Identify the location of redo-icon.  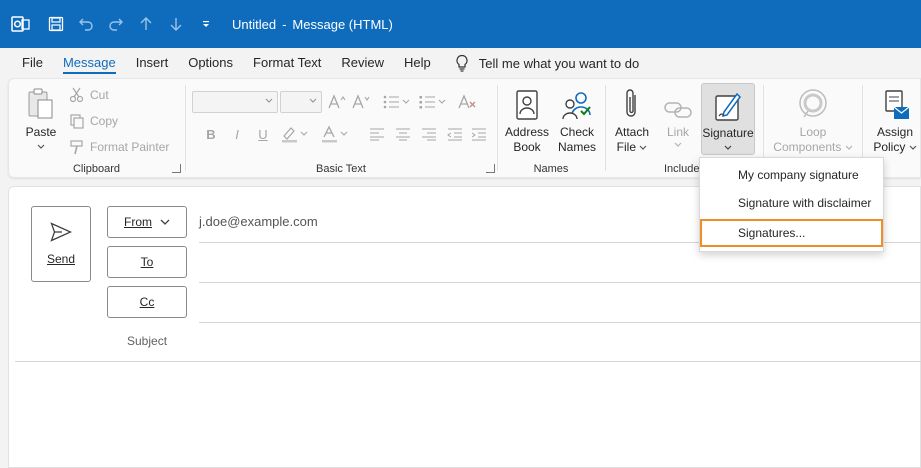
(116, 24).